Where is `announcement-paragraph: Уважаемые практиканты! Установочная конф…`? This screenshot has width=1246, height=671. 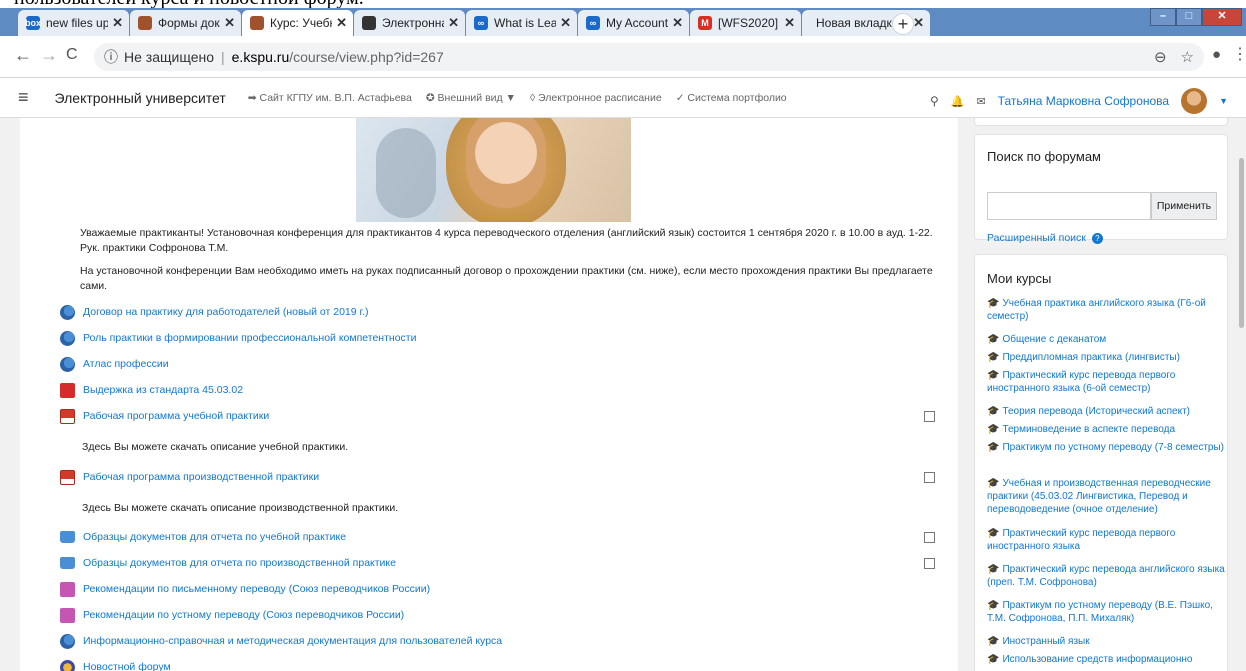
announcement-paragraph: Уважаемые практиканты! Установочная конф… is located at coordinates (506, 240).